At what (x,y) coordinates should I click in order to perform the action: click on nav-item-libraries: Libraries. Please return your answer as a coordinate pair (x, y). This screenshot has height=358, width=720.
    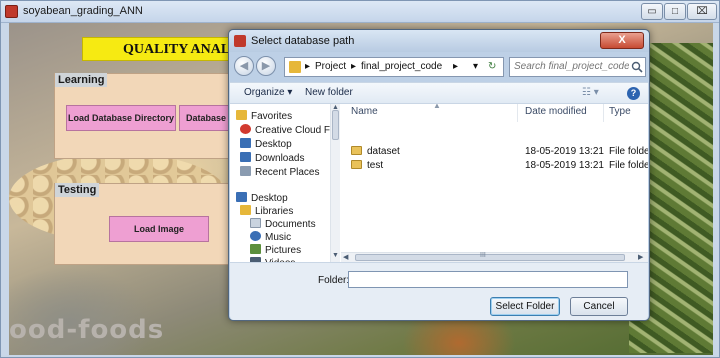
    Looking at the image, I should click on (266, 211).